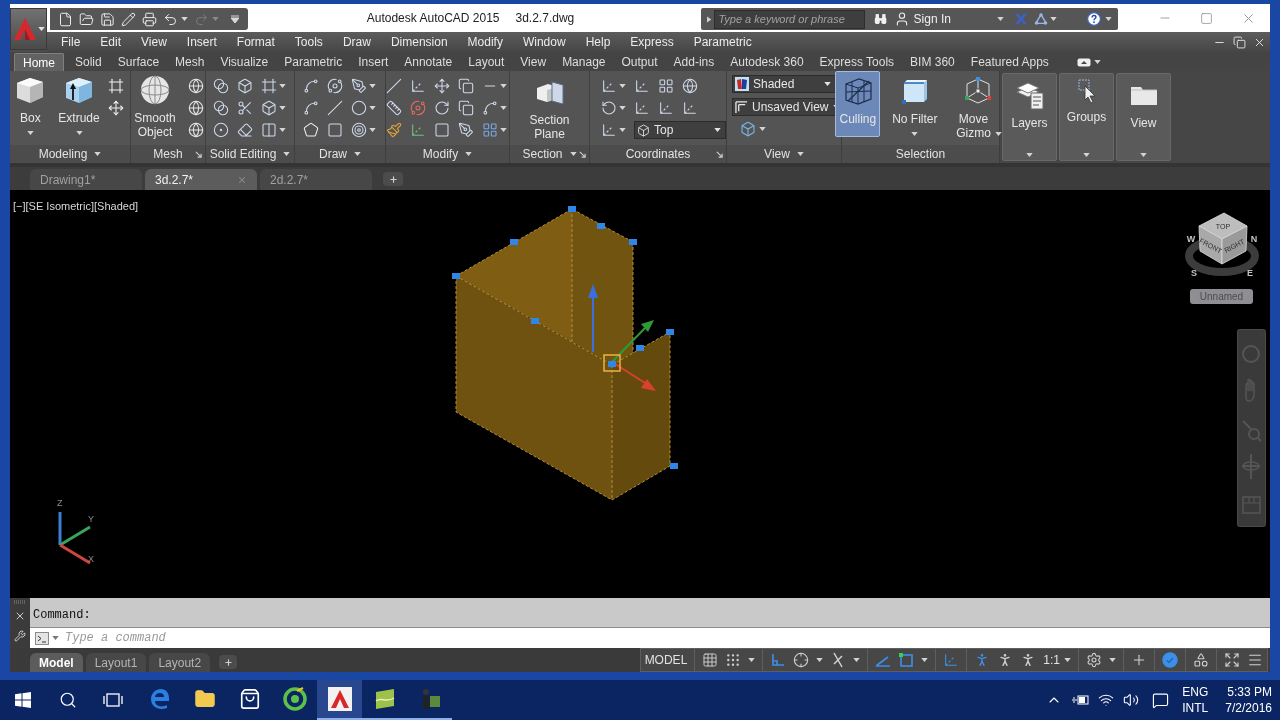 The height and width of the screenshot is (720, 1280). What do you see at coordinates (244, 86) in the screenshot?
I see `cube-icon` at bounding box center [244, 86].